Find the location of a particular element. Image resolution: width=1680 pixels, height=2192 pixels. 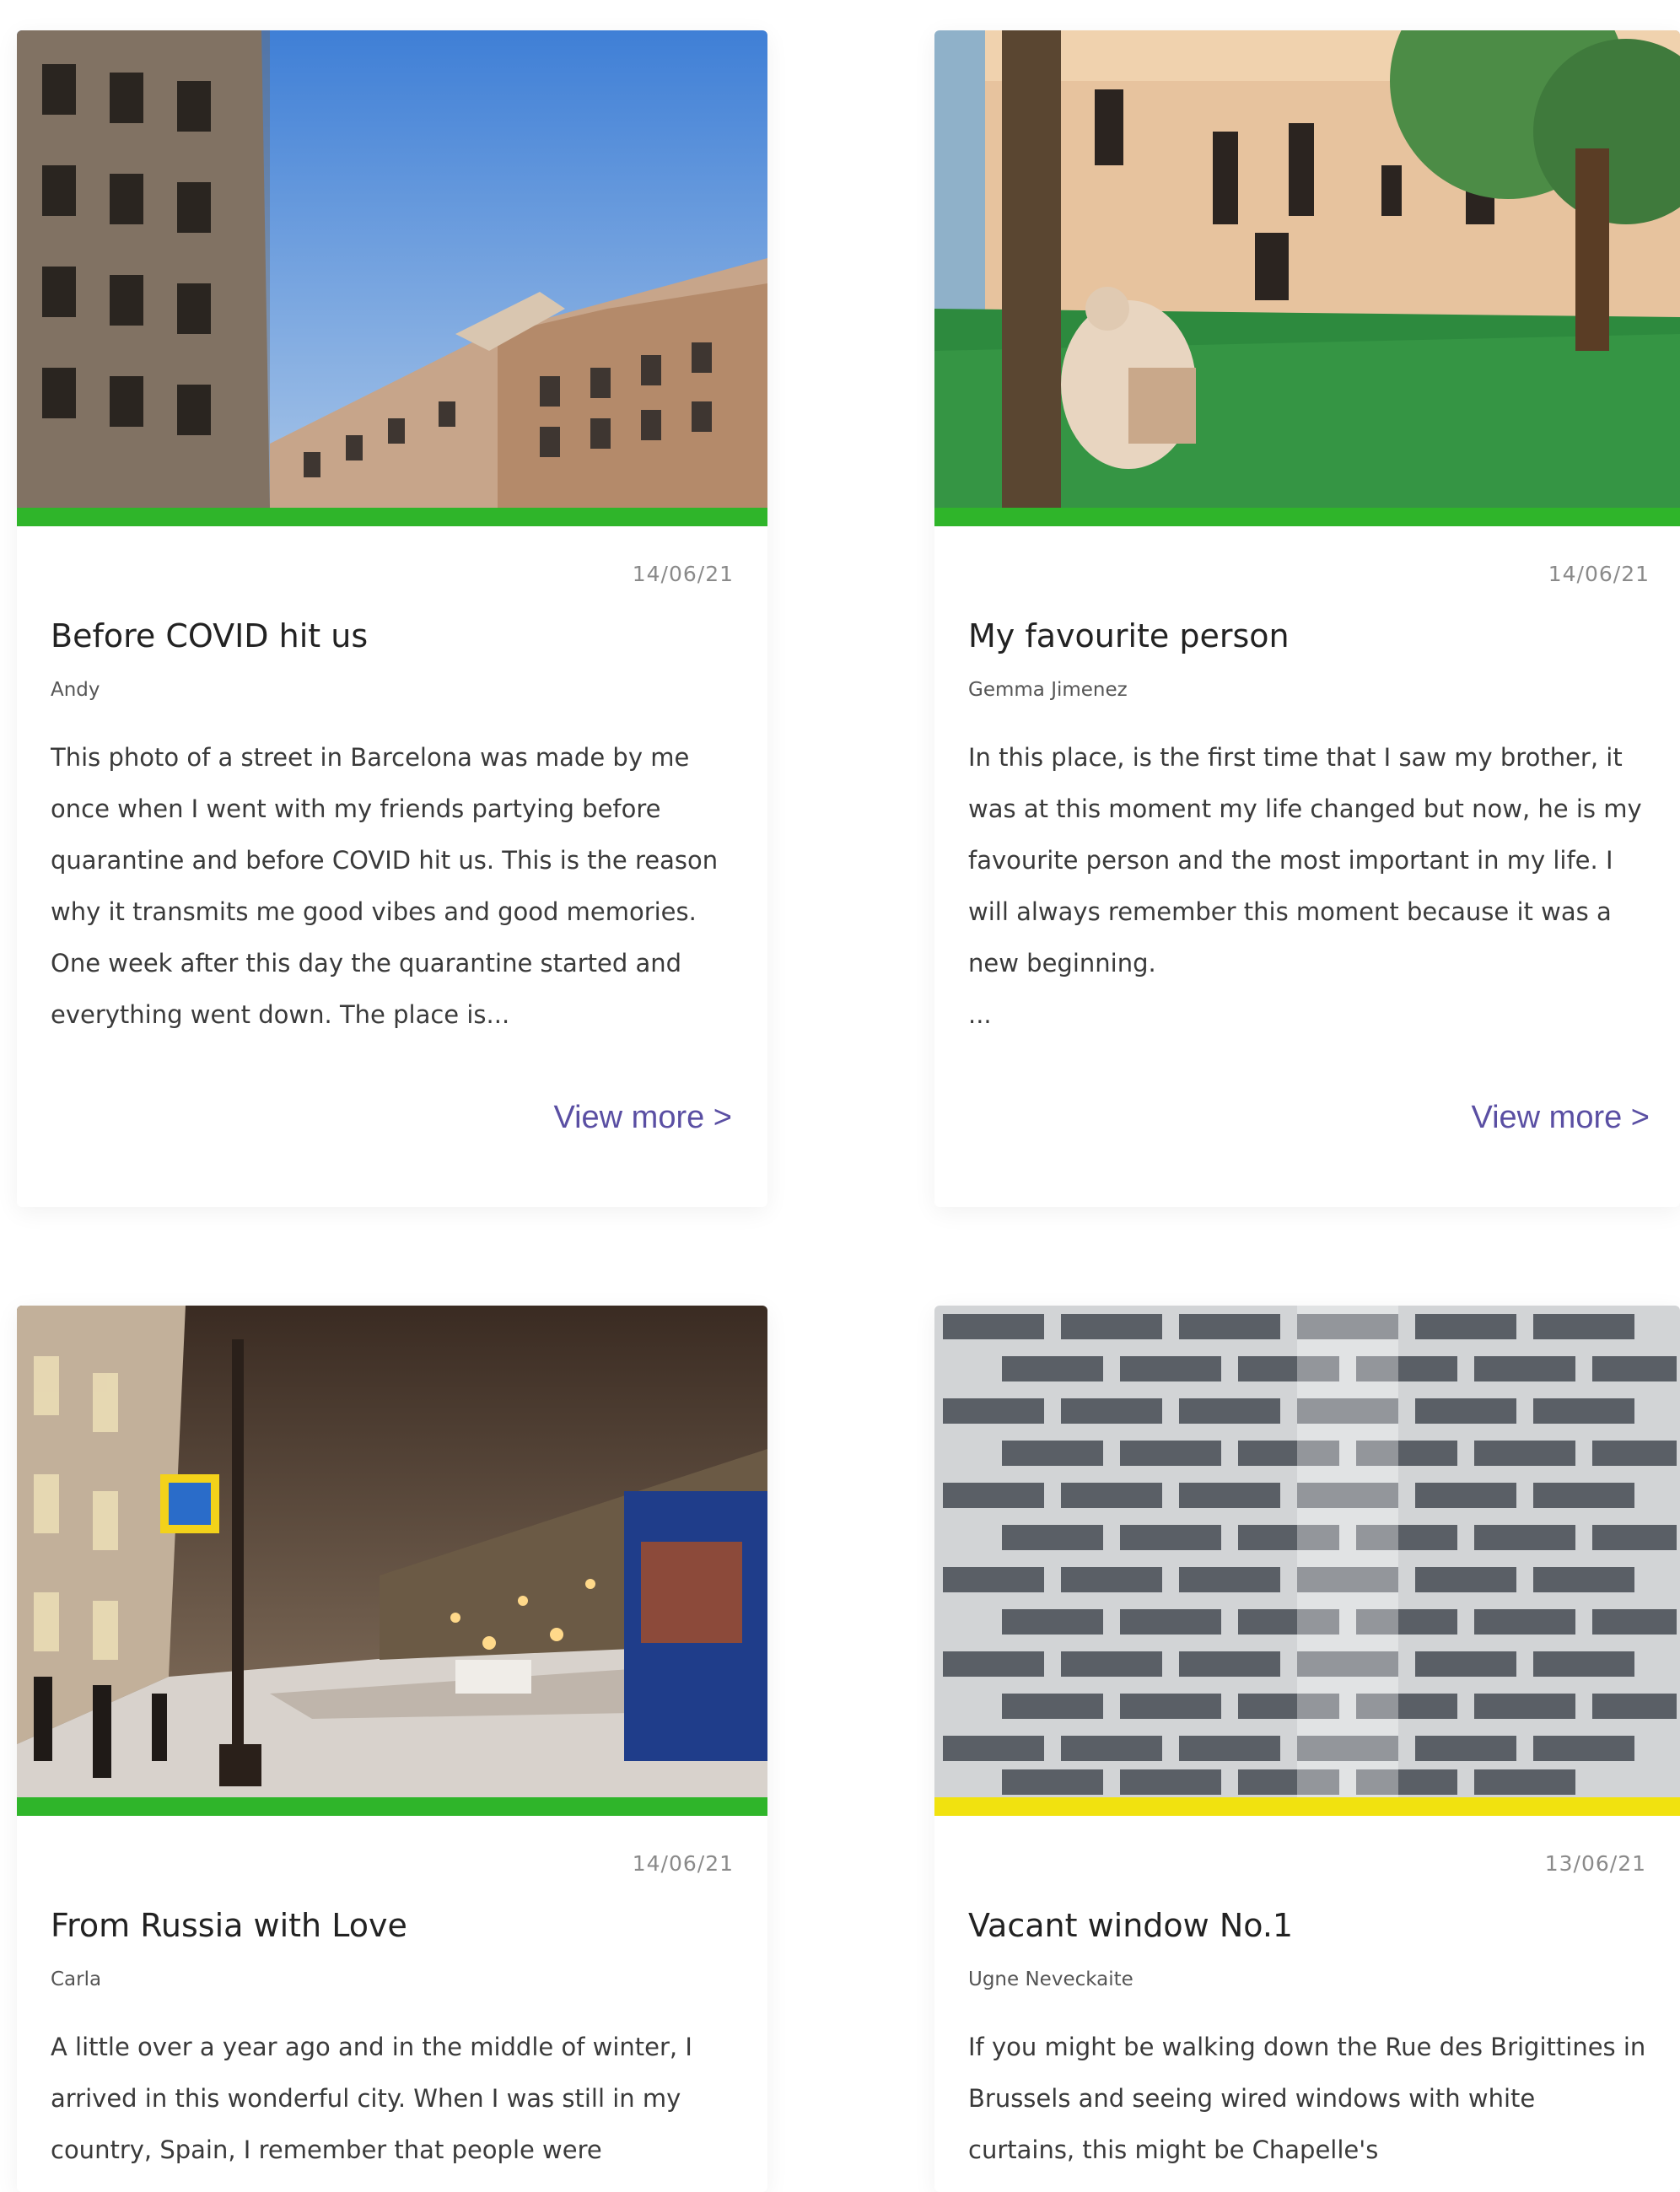

card-photo-snowy-street is located at coordinates (392, 1551).